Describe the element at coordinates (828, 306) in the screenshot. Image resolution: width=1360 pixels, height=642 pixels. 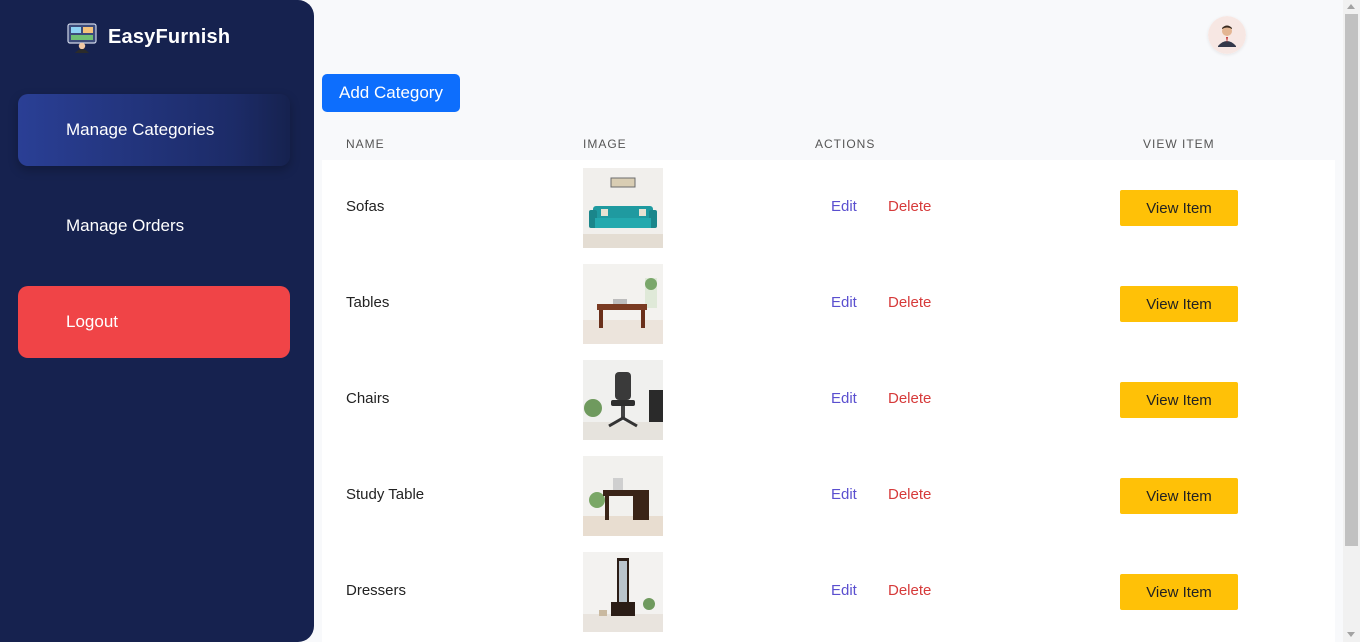
I see `table-row: Tables Edit Delete View Item` at that location.